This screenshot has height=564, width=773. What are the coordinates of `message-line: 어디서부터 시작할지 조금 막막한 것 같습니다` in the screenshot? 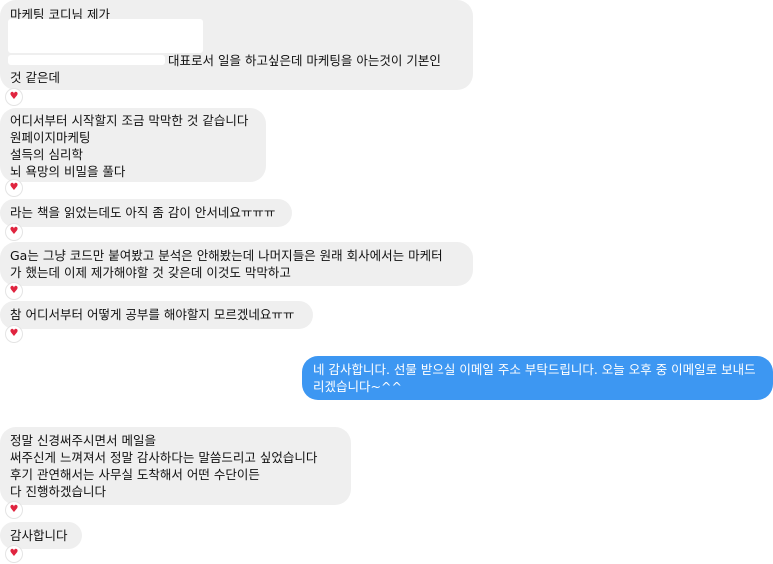 It's located at (129, 120).